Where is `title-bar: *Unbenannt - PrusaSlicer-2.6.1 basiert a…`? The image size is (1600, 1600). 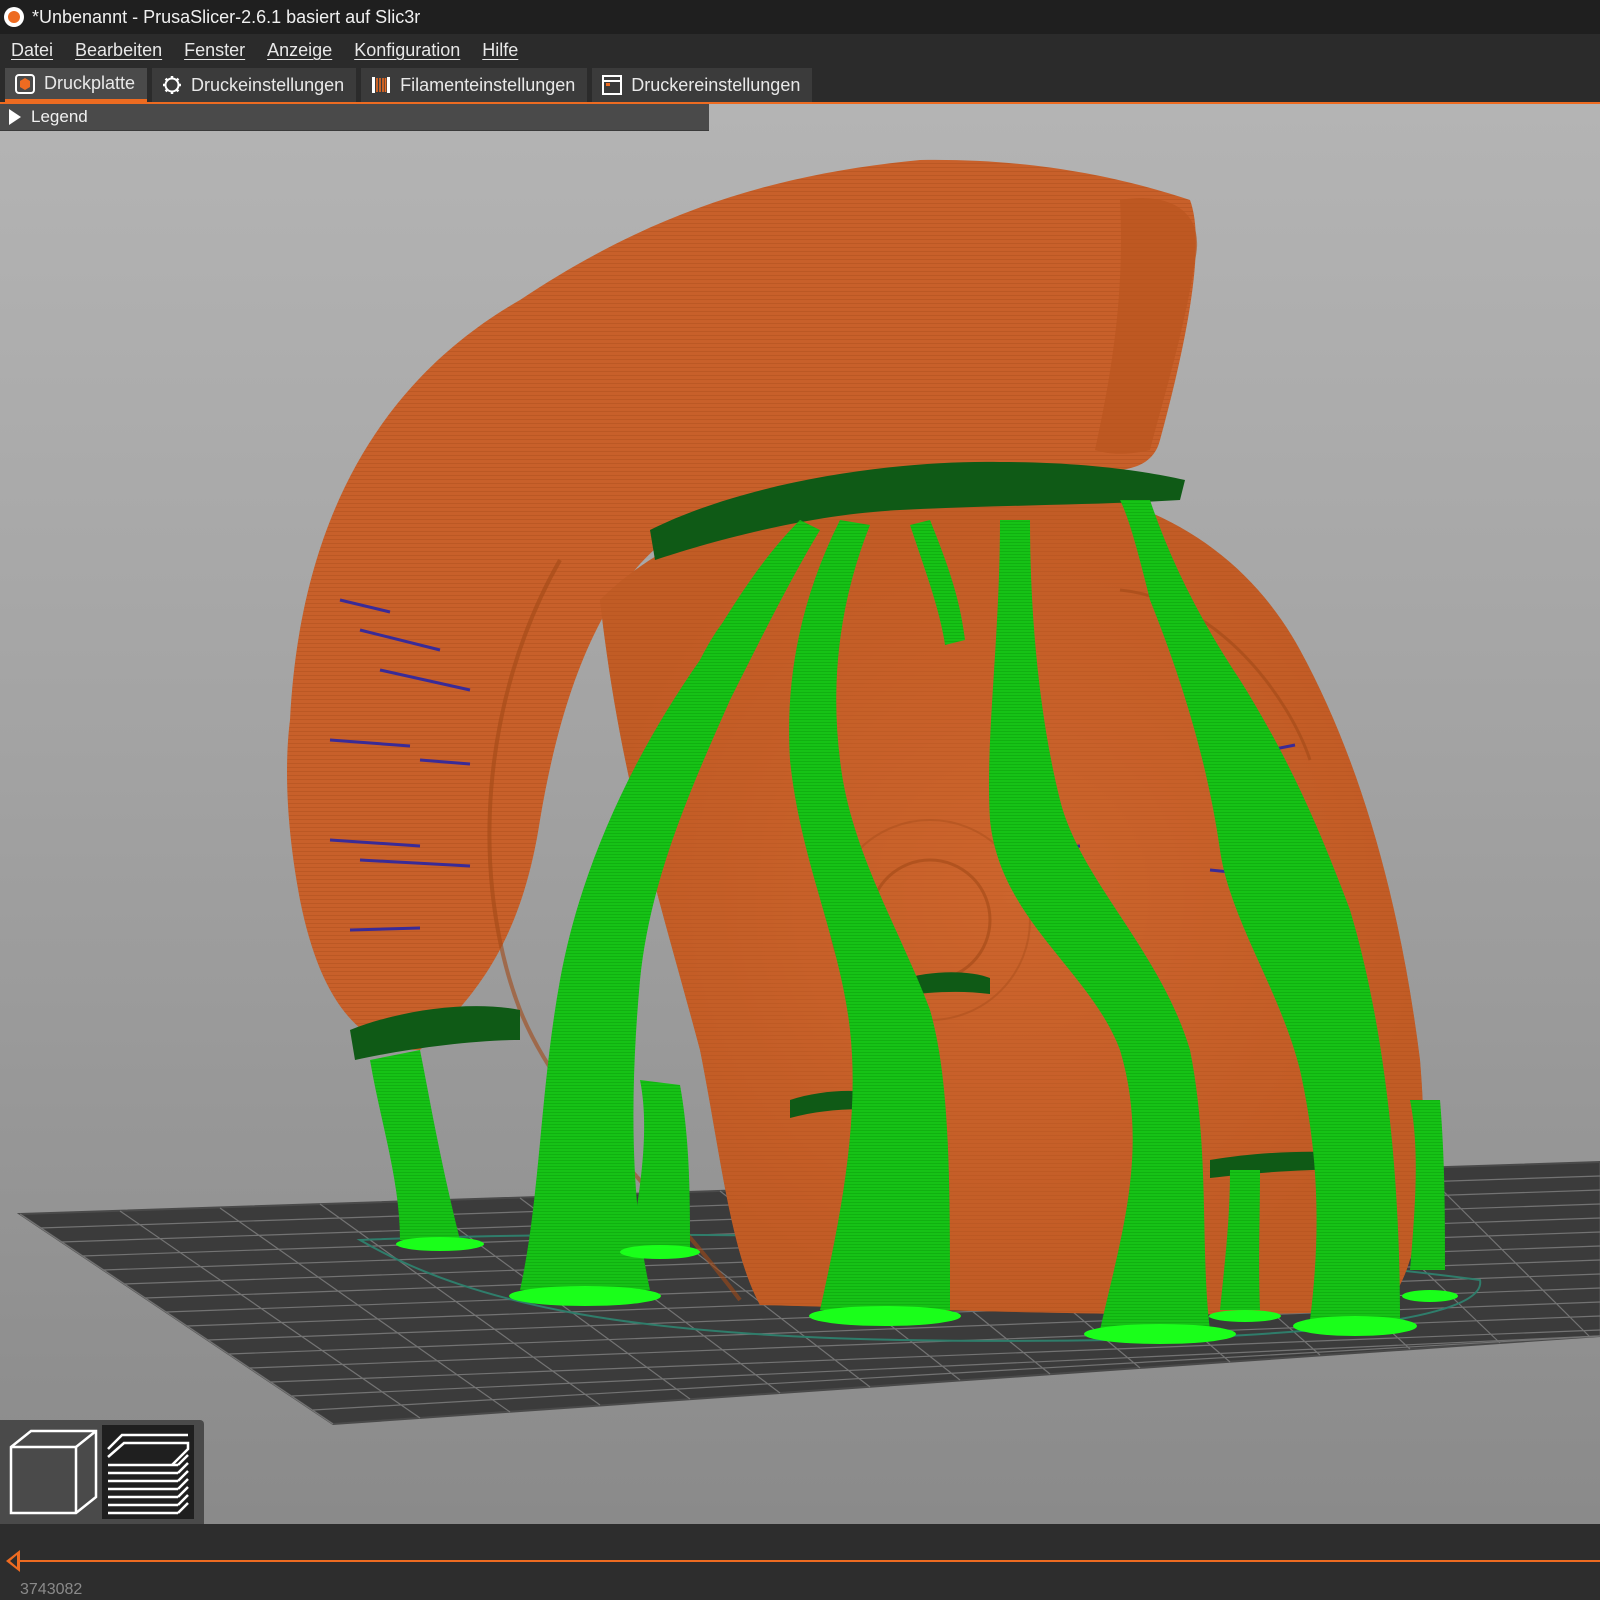
title-bar: *Unbenannt - PrusaSlicer-2.6.1 basiert a… is located at coordinates (800, 17).